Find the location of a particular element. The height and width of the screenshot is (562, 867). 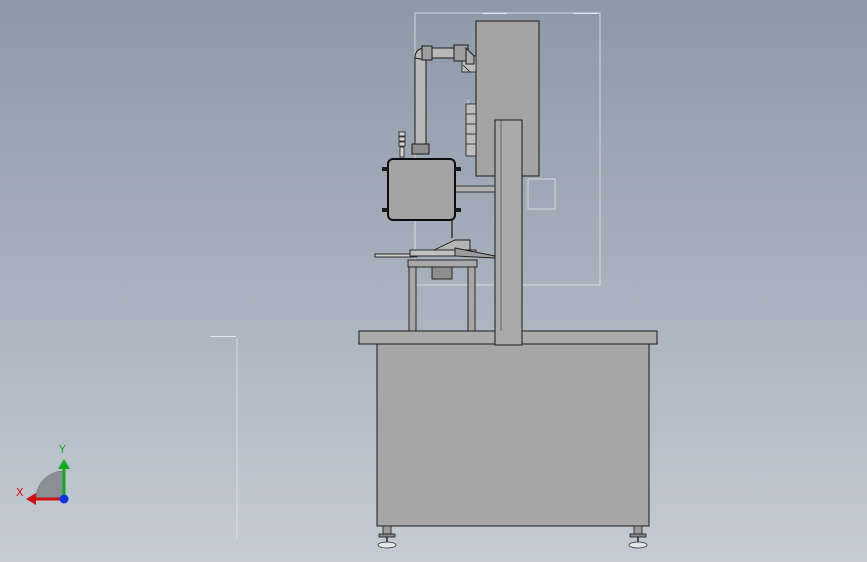

base-cabinet is located at coordinates (513, 435).